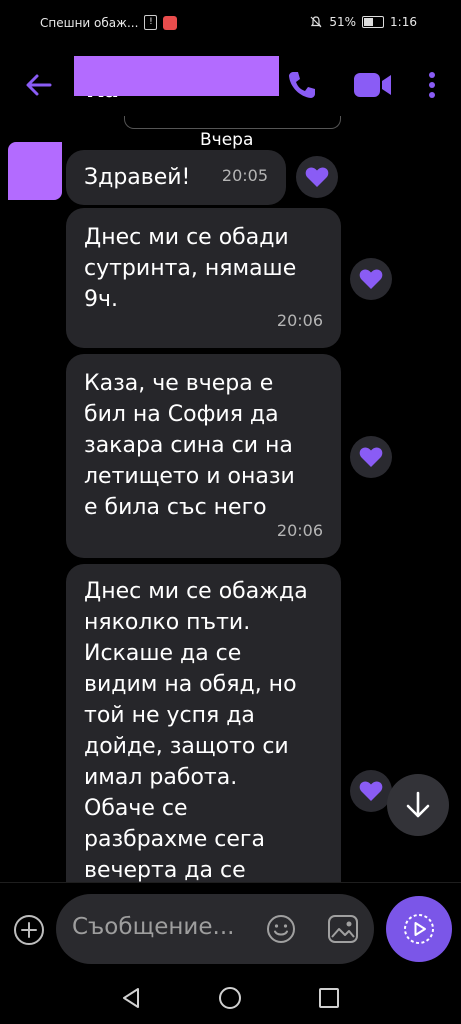 The height and width of the screenshot is (1024, 461). What do you see at coordinates (302, 85) in the screenshot?
I see `phone-icon` at bounding box center [302, 85].